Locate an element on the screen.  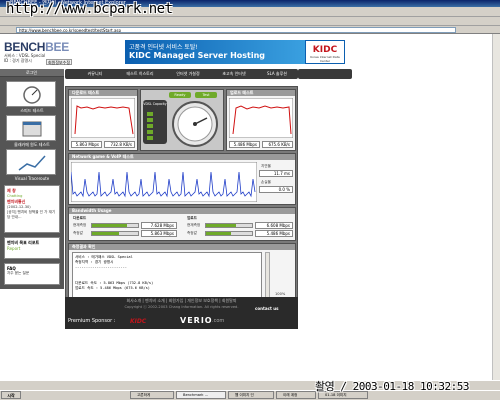
footer-links: 회사소개 | 벤치비 소개 | 회원가입 | 개인정보 보호정책 | 회원탈퇴 is located at coordinates (181, 301).